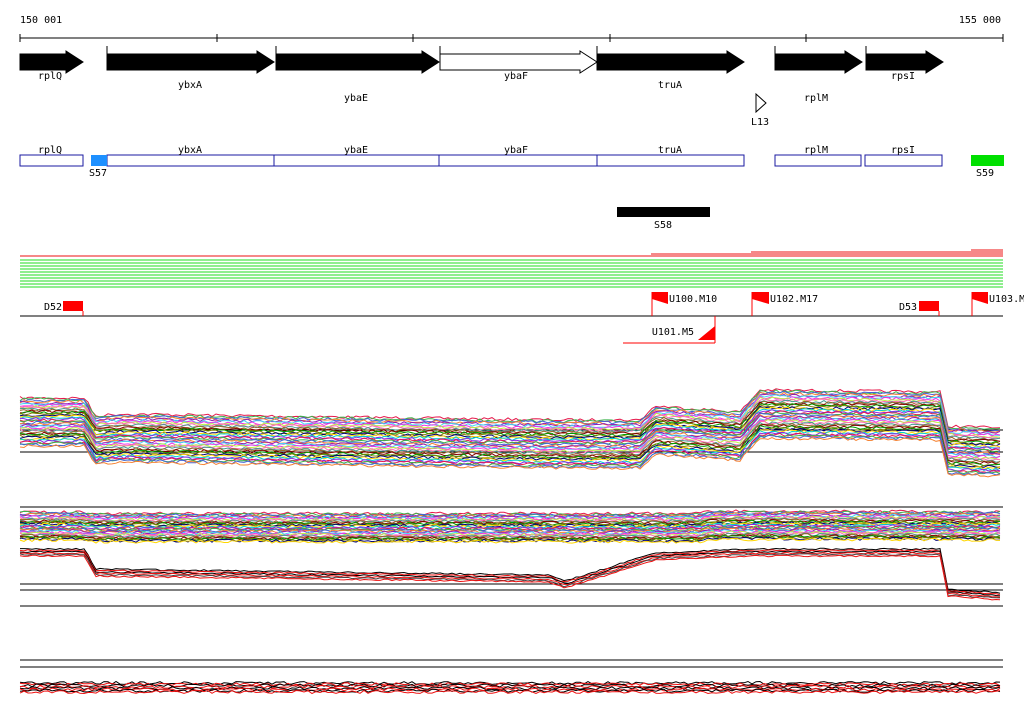  Describe the element at coordinates (51, 160) in the screenshot. I see `gene-box-rplQ` at that location.